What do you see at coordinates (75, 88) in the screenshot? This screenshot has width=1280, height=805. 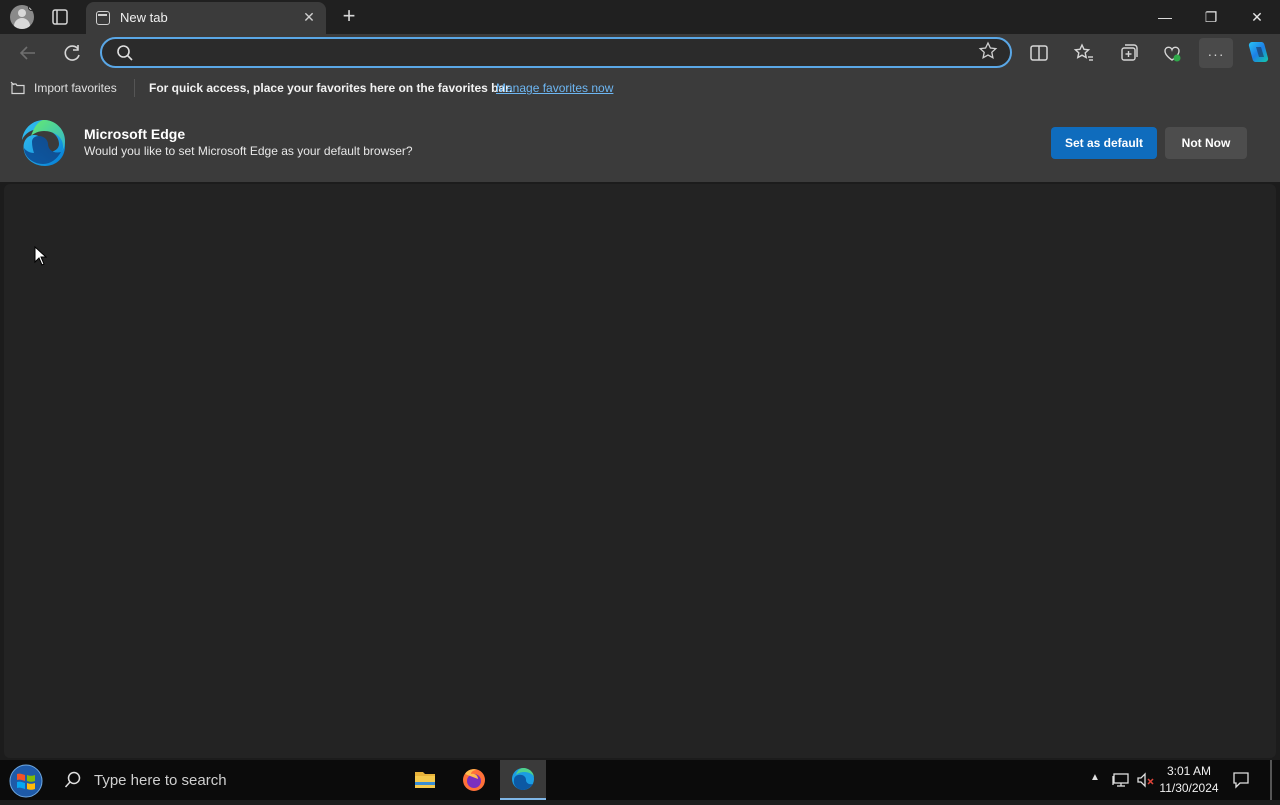 I see `import-favorites-label: Import favorites` at bounding box center [75, 88].